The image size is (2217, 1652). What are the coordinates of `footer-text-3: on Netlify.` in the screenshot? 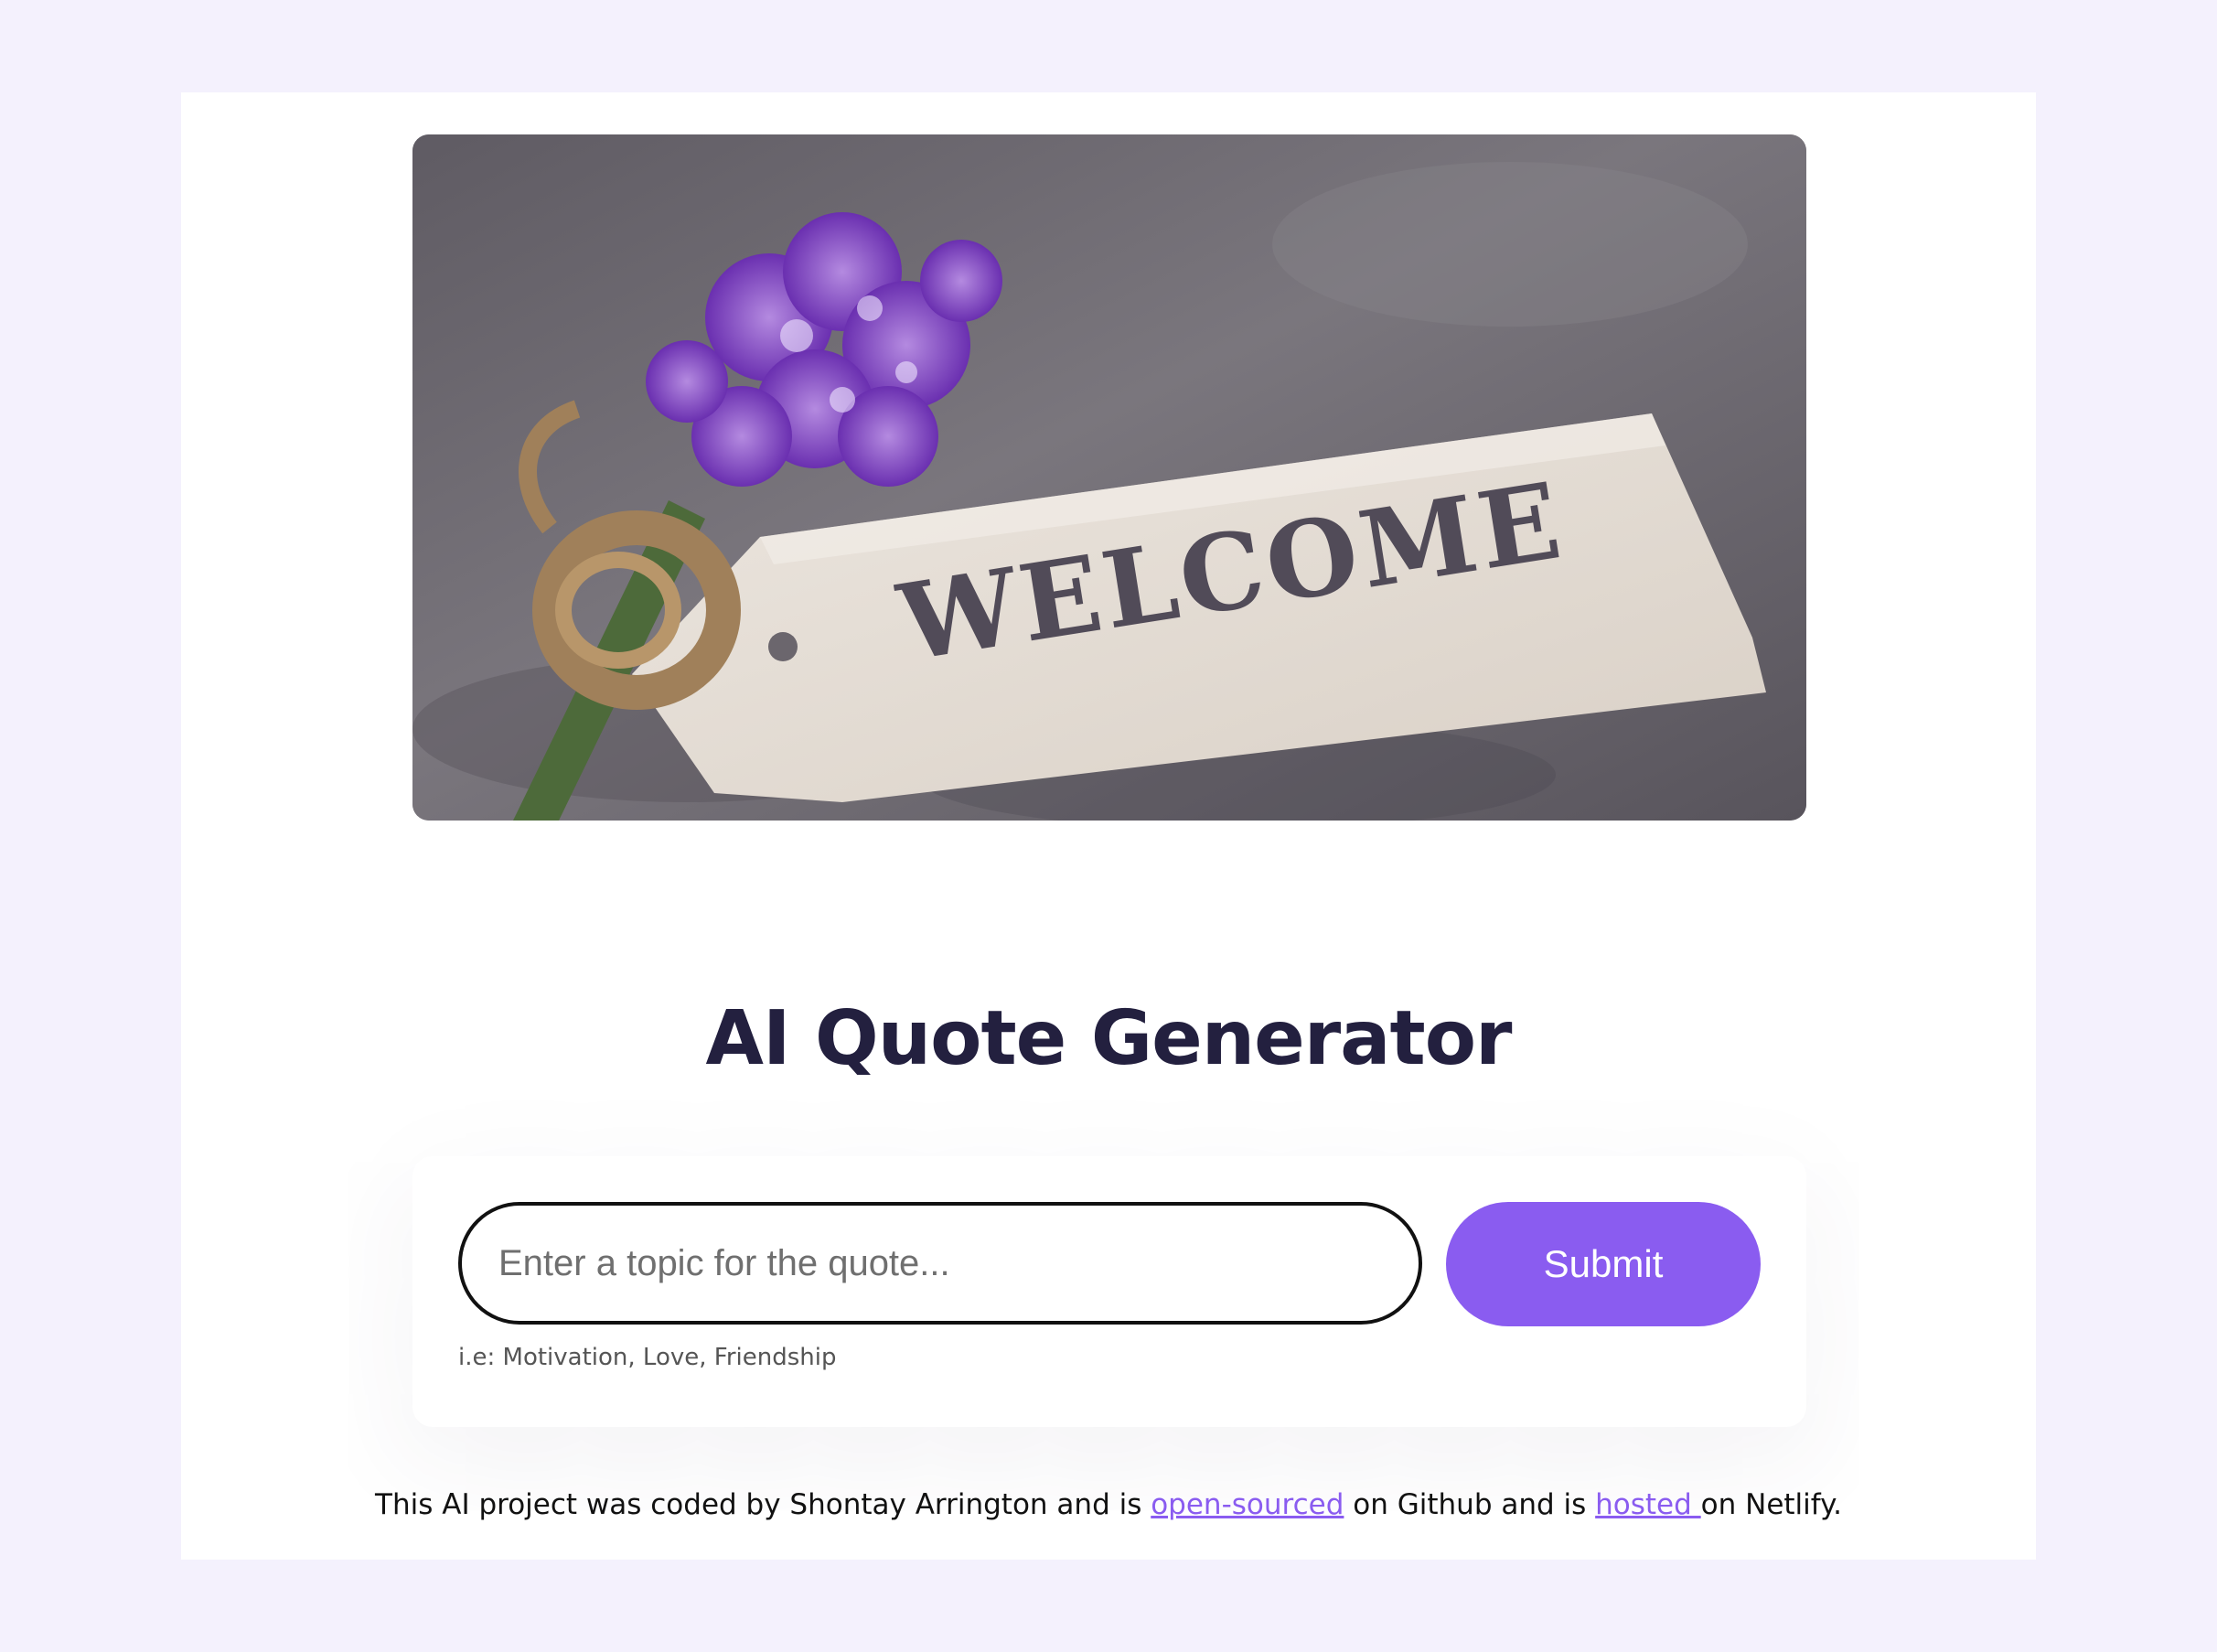 It's located at (1771, 1504).